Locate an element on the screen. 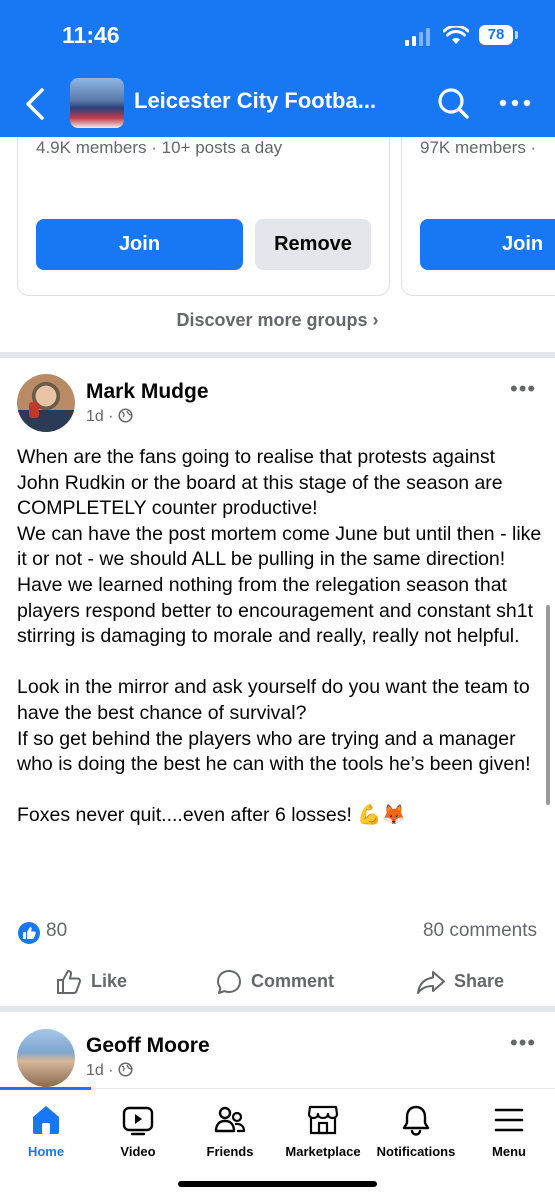 The height and width of the screenshot is (1201, 555). battery-nub is located at coordinates (516, 35).